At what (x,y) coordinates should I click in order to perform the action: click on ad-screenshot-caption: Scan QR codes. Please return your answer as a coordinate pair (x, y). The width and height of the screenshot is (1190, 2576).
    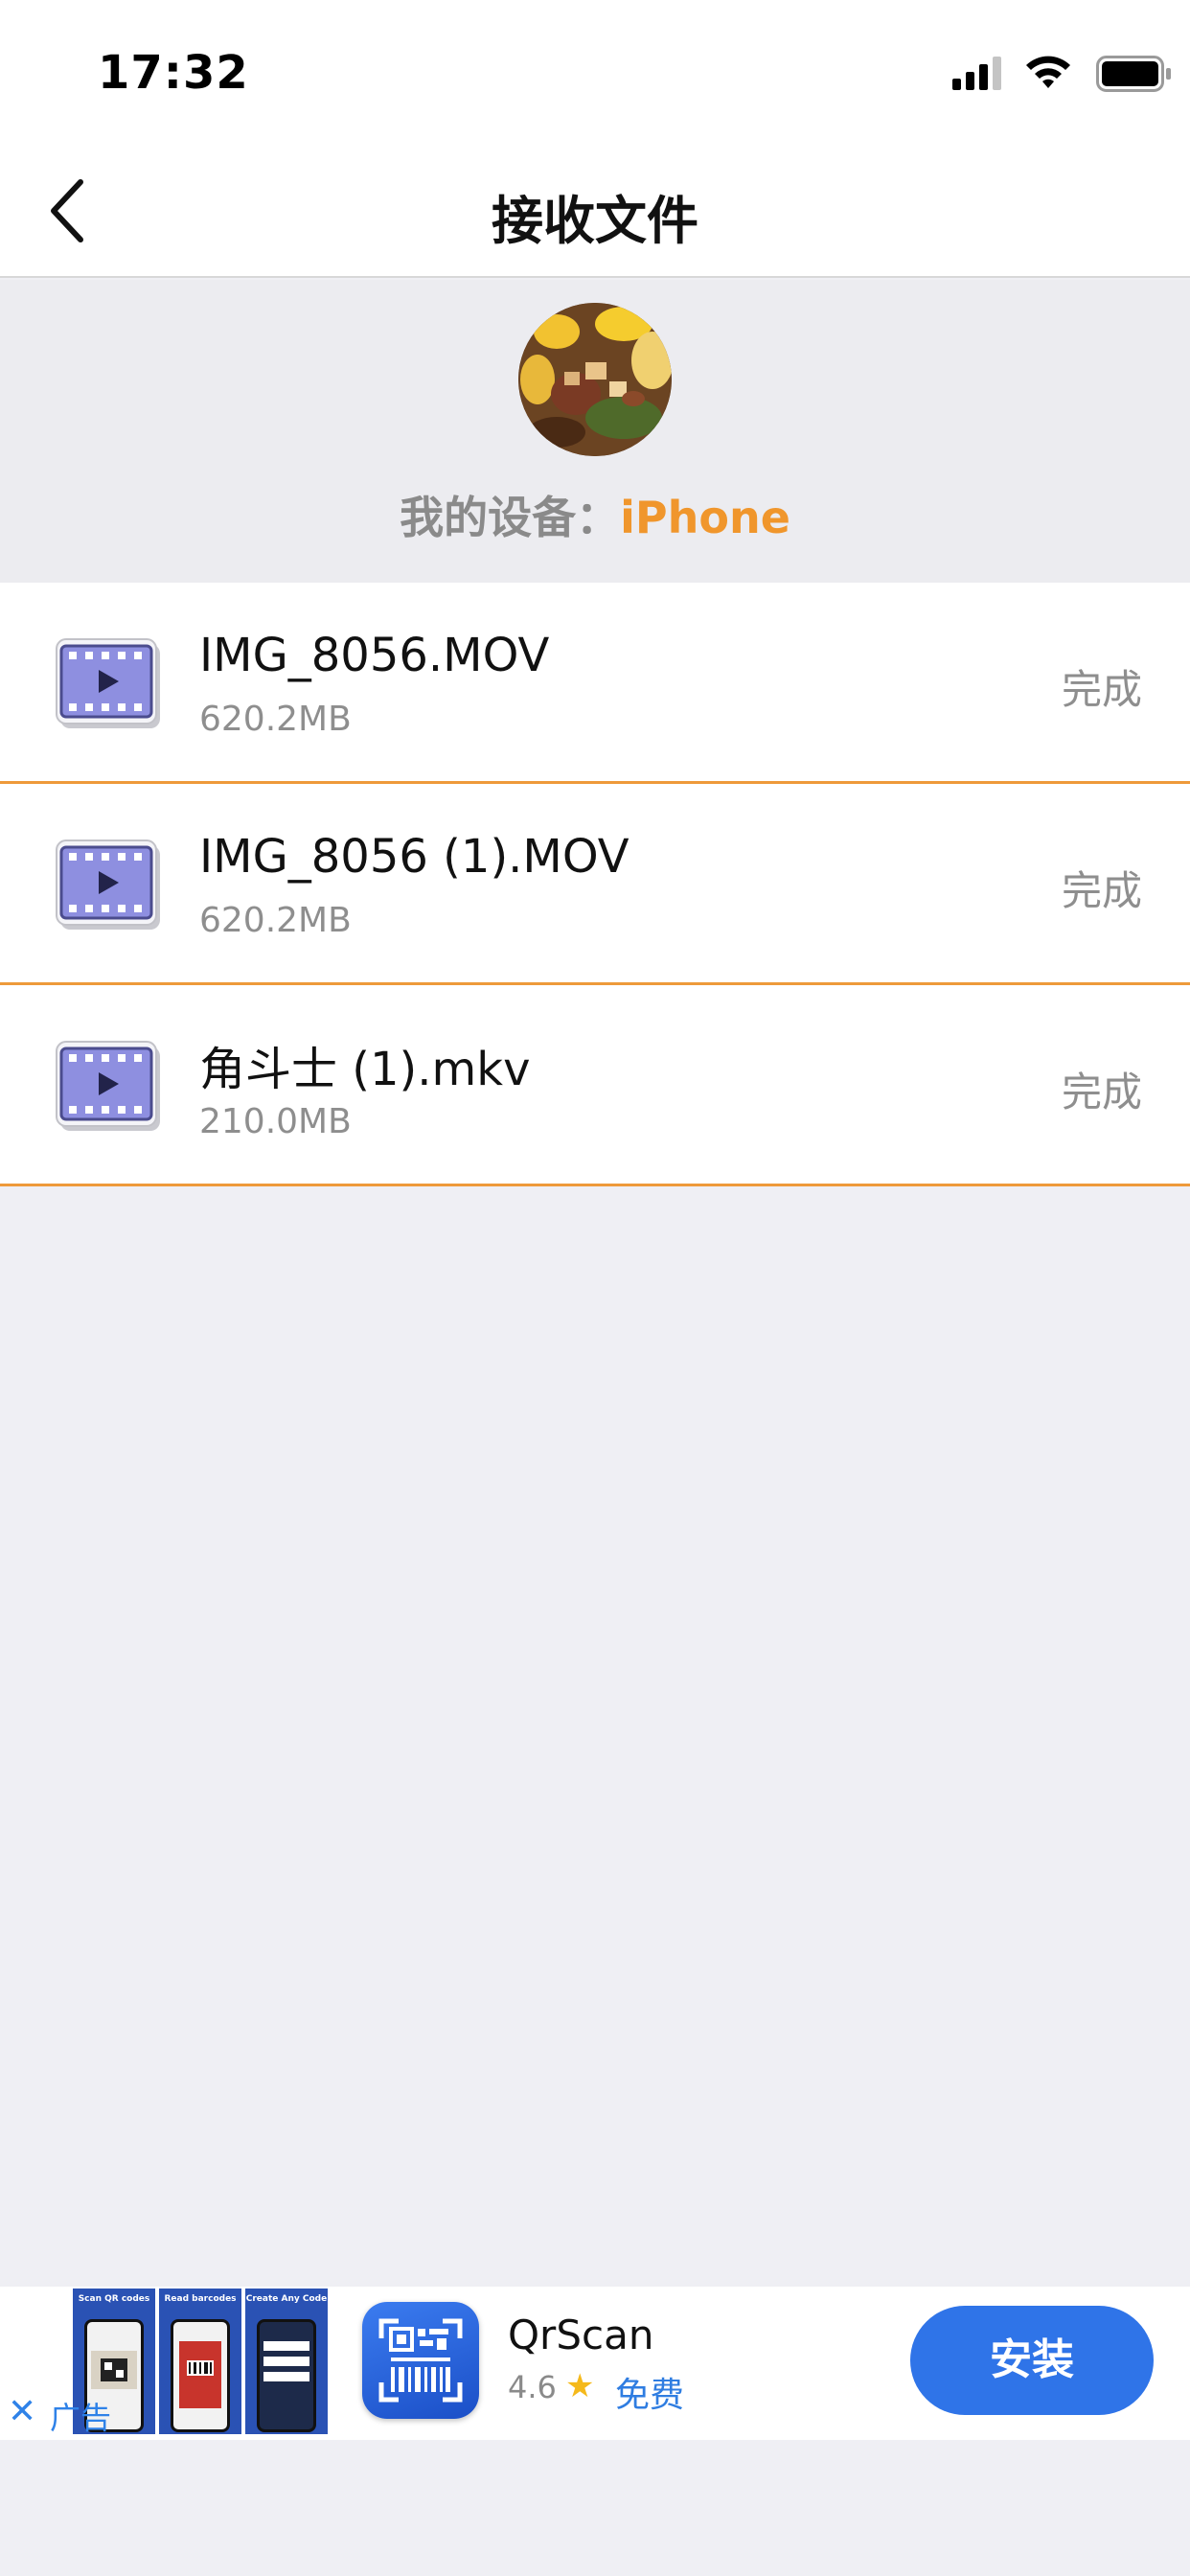
    Looking at the image, I should click on (114, 2299).